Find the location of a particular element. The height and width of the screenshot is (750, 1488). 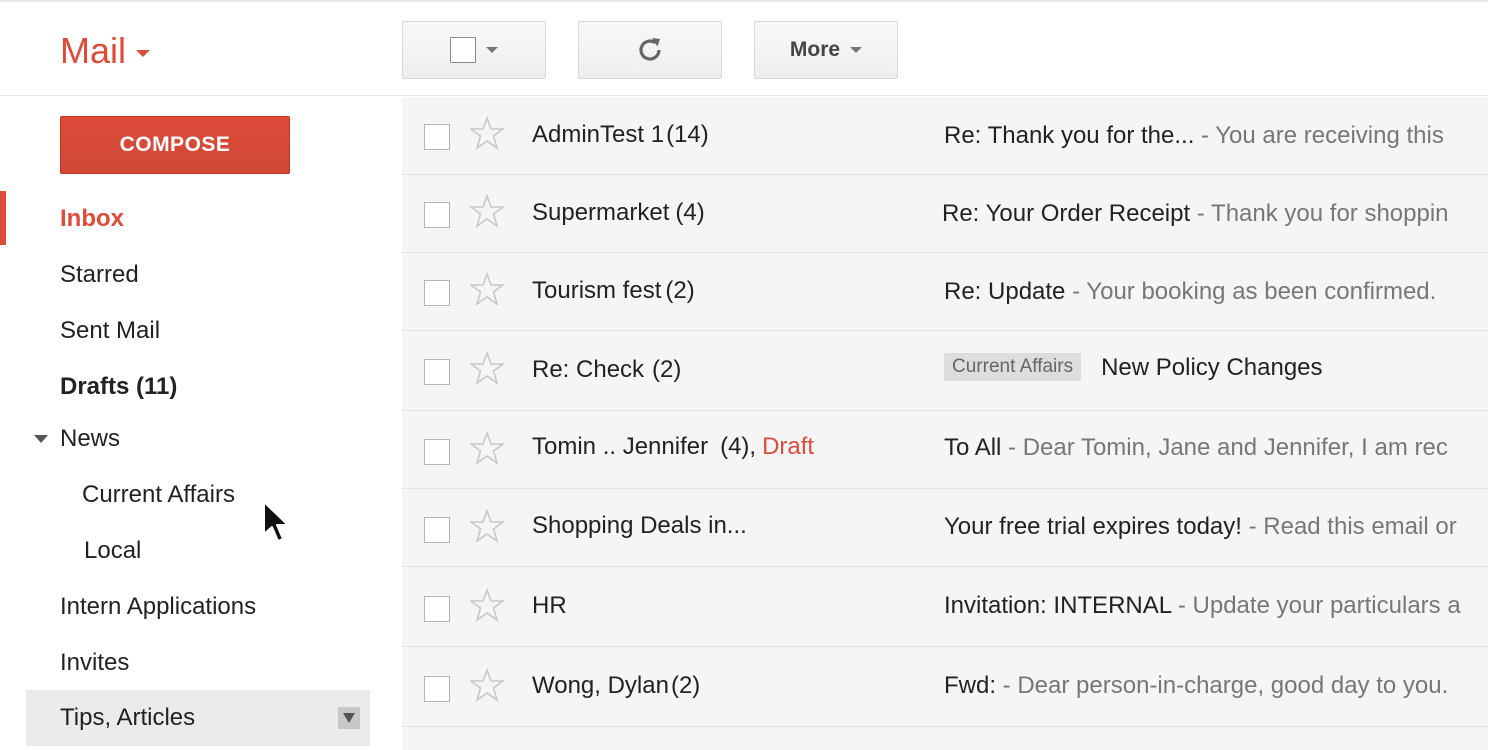

sidebar-item-label: Drafts (11) is located at coordinates (119, 386).